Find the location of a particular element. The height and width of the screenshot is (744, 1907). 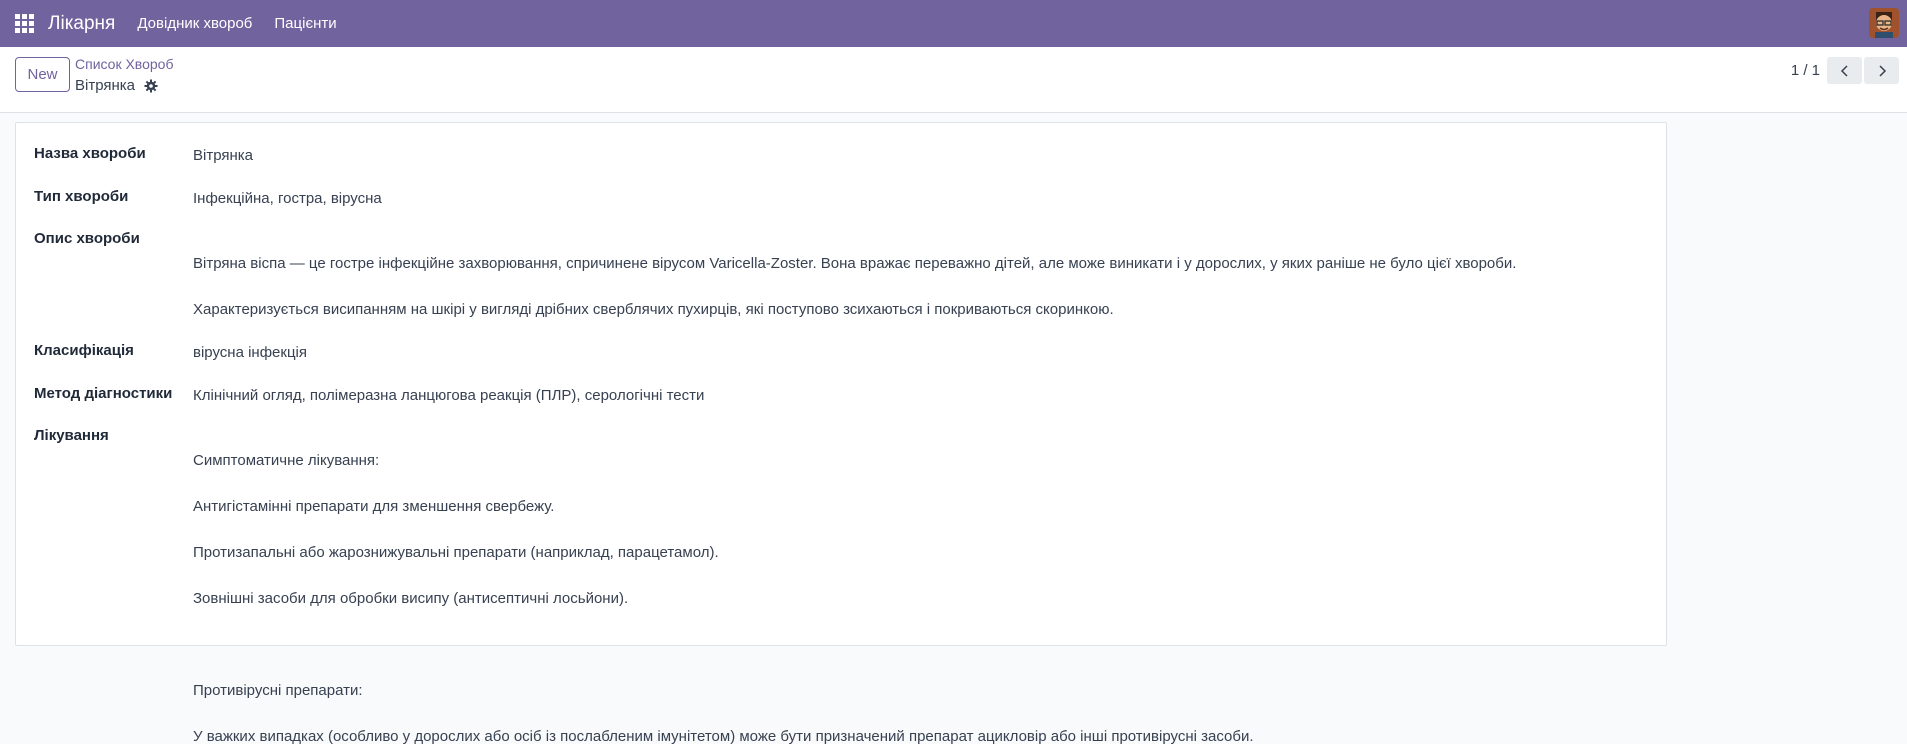

top-navbar: Лікарня Довідник хвороб Пацієнти is located at coordinates (953, 23).